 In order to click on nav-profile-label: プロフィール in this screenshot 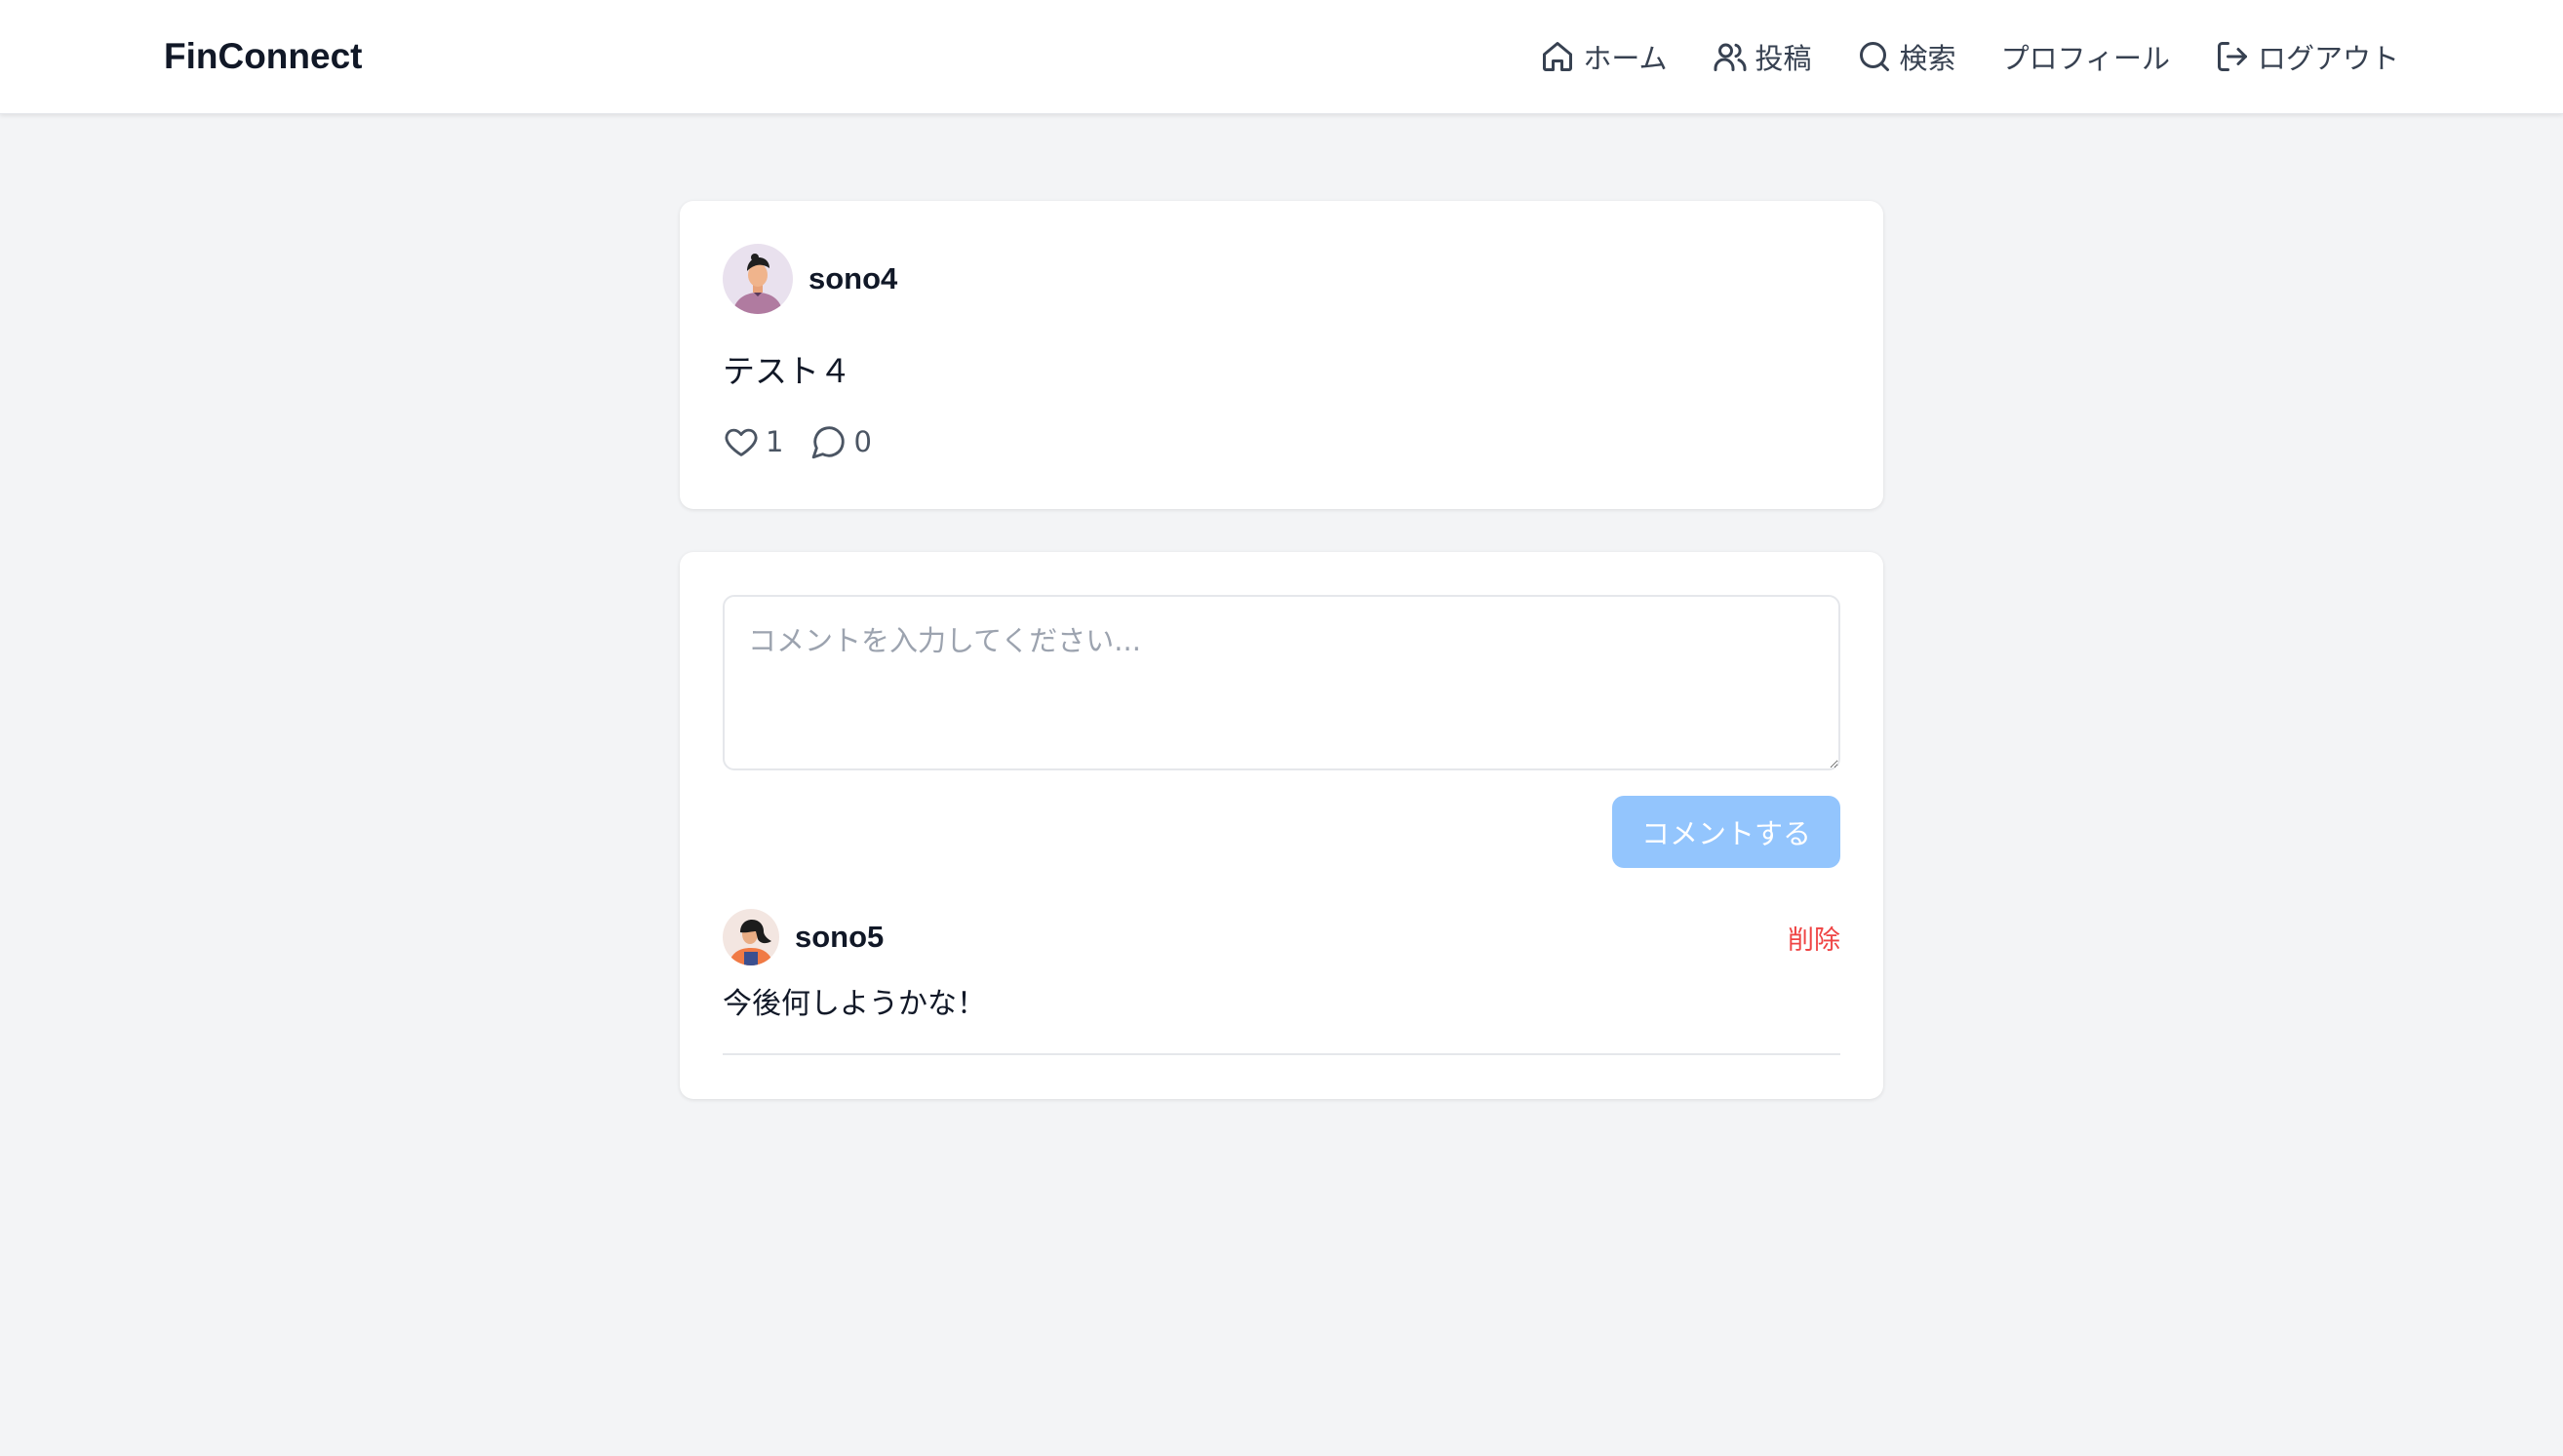, I will do `click(2085, 58)`.